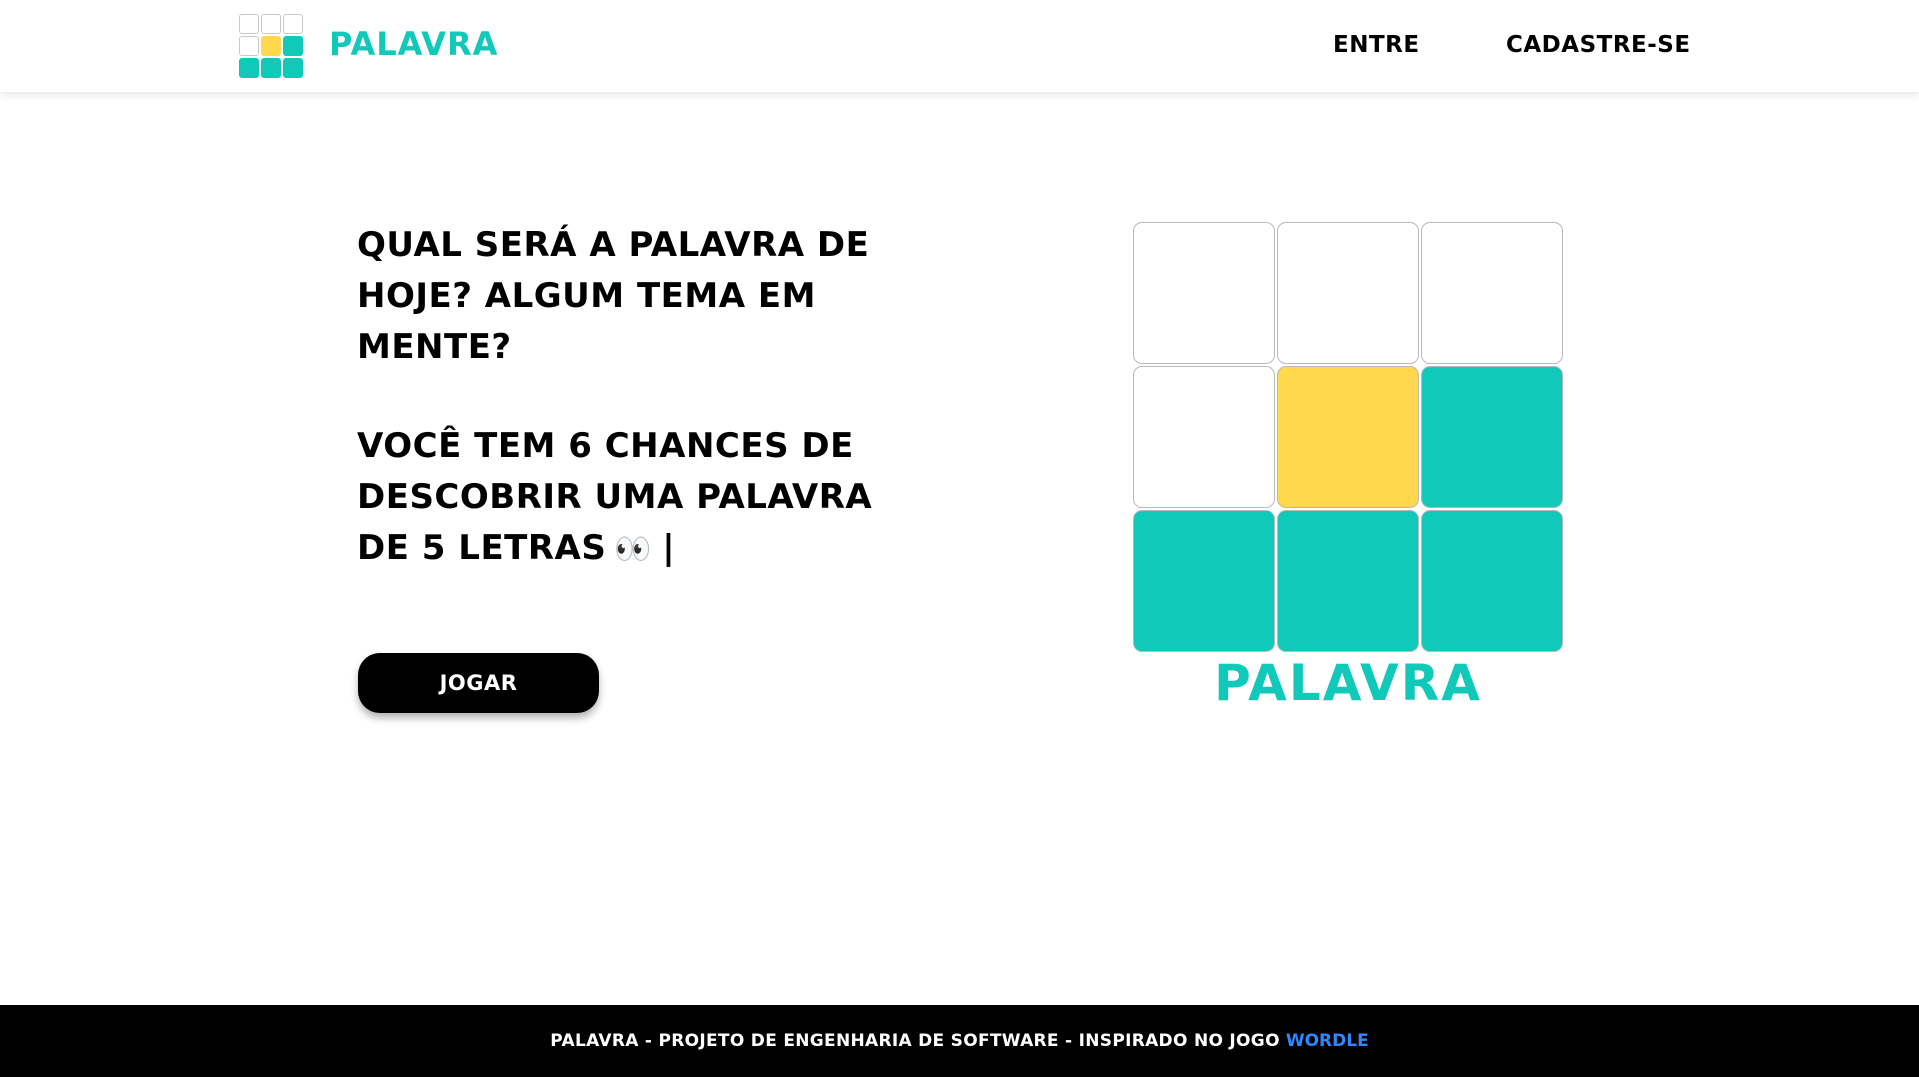 The width and height of the screenshot is (1919, 1077). Describe the element at coordinates (1376, 45) in the screenshot. I see `login-link: ENTRE` at that location.